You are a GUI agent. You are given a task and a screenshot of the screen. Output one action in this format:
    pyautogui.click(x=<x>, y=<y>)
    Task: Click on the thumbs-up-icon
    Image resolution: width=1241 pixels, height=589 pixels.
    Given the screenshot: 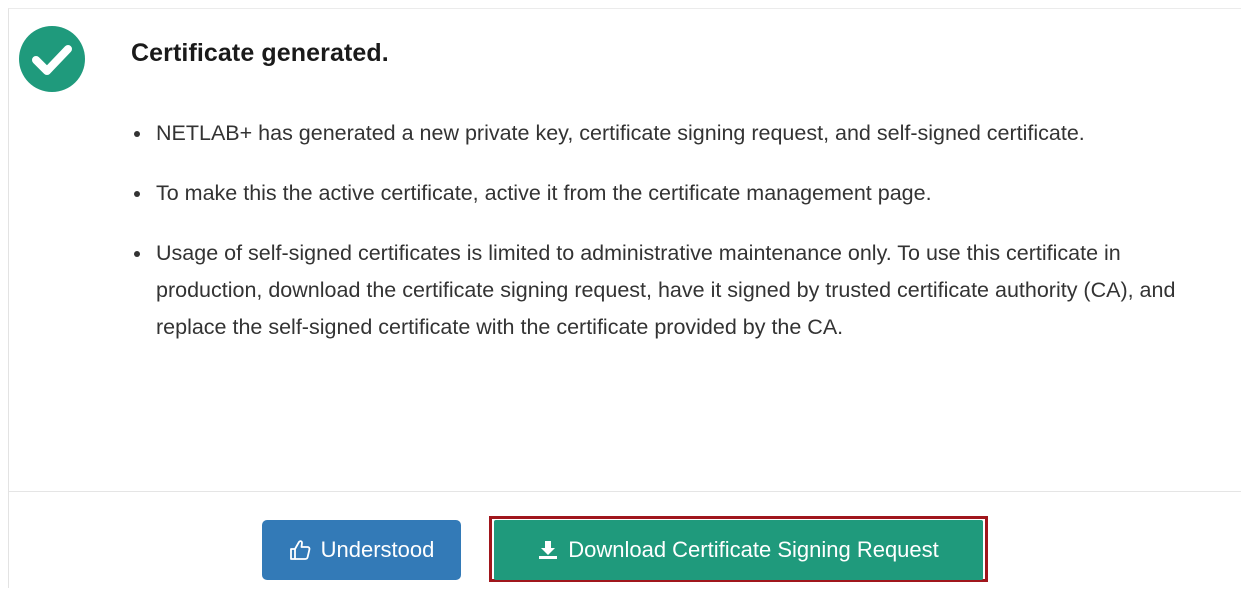 What is the action you would take?
    pyautogui.click(x=300, y=550)
    